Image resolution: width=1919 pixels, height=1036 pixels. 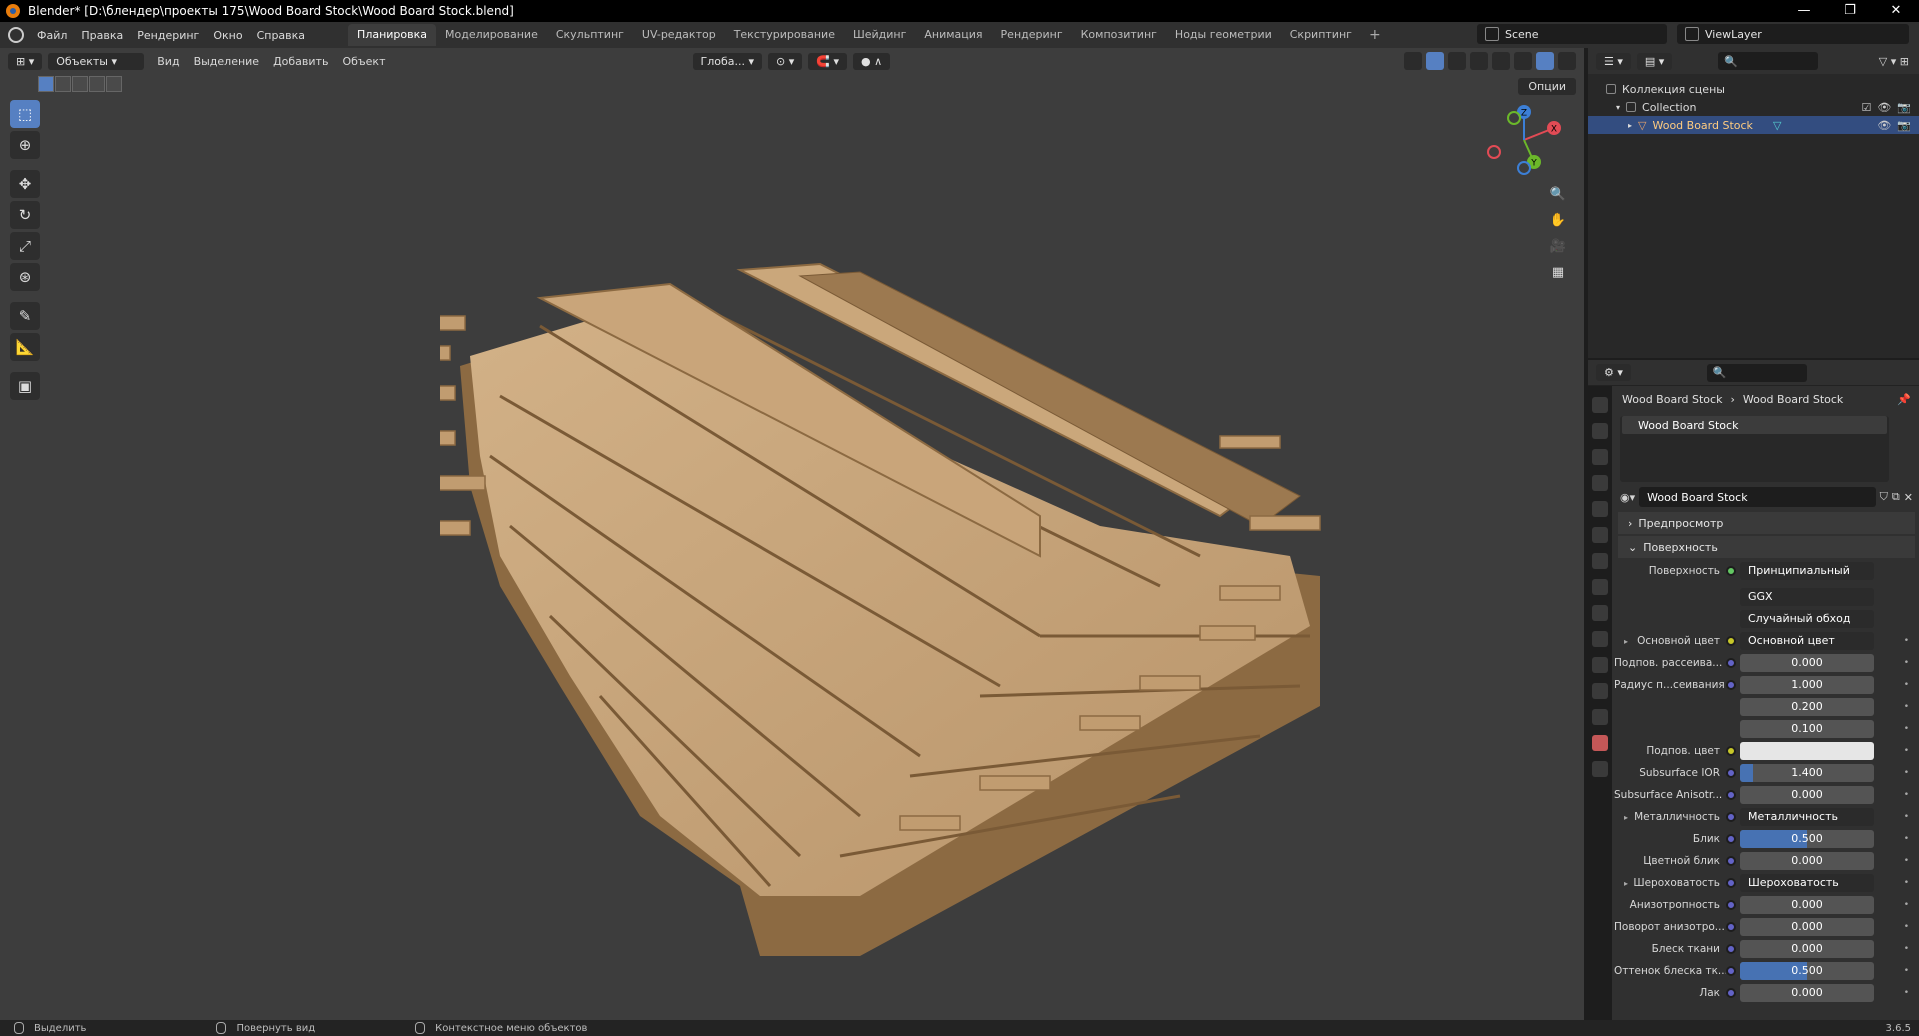 I want to click on pin-icon: 📌, so click(x=1904, y=399).